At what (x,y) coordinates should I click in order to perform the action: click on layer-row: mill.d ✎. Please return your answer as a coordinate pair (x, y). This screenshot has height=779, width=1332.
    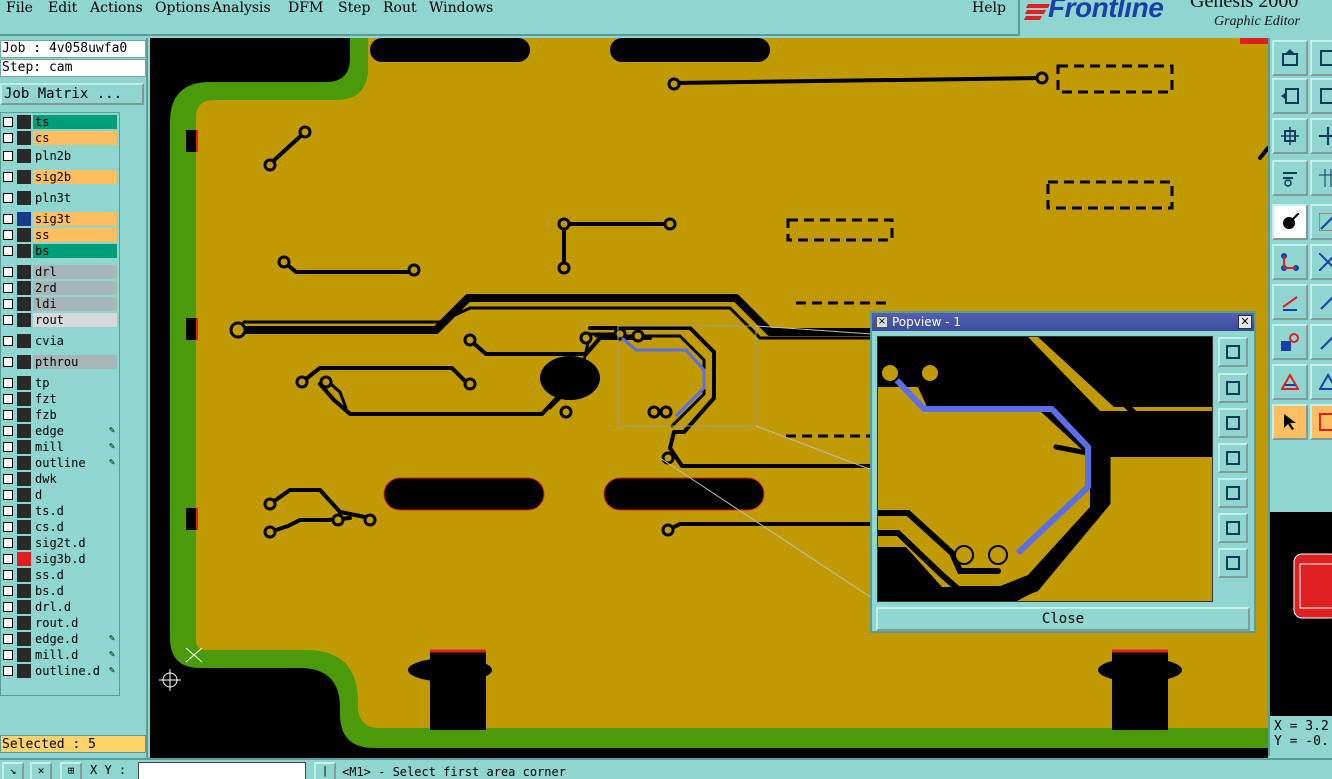
    Looking at the image, I should click on (60, 655).